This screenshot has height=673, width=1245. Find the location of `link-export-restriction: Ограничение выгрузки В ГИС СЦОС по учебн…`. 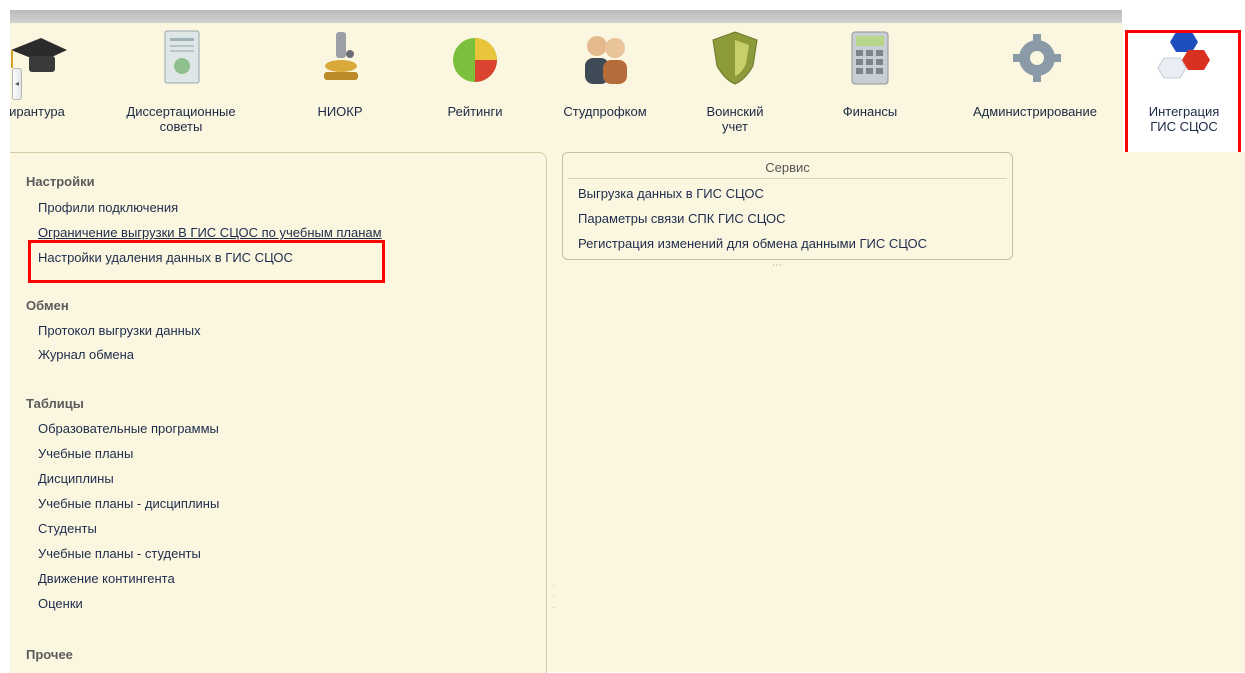

link-export-restriction: Ограничение выгрузки В ГИС СЦОС по учебн… is located at coordinates (210, 232).